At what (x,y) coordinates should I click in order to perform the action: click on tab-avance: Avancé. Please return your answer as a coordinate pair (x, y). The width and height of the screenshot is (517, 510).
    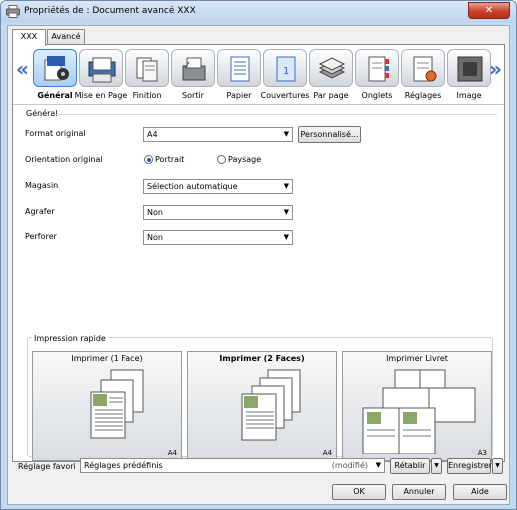
    Looking at the image, I should click on (66, 36).